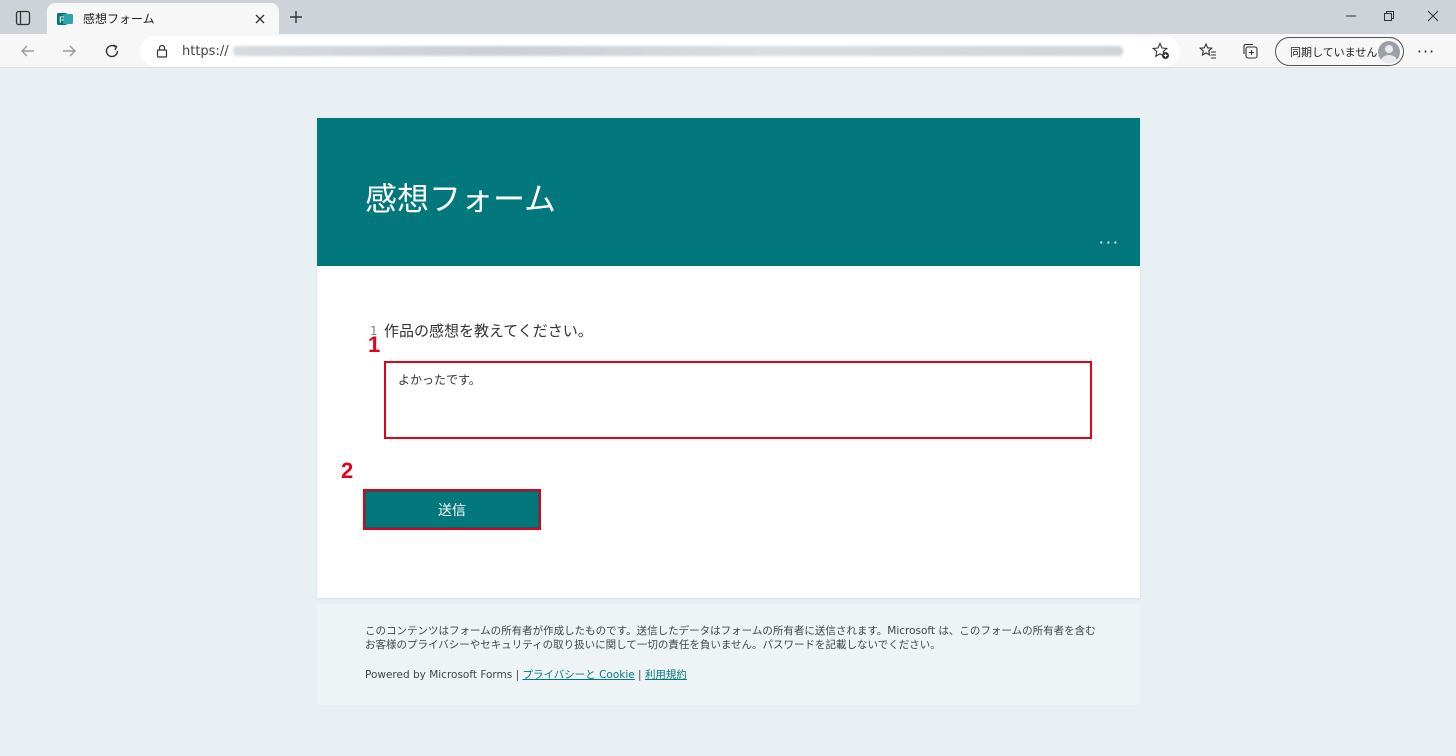 The width and height of the screenshot is (1456, 756). What do you see at coordinates (1161, 51) in the screenshot?
I see `add-favorite-icon` at bounding box center [1161, 51].